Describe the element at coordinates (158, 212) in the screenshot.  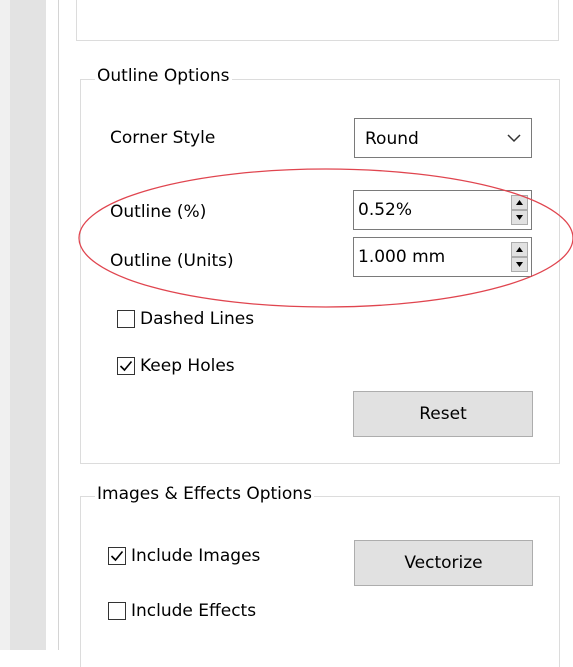
I see `outline-percent-label: Outline (%)` at that location.